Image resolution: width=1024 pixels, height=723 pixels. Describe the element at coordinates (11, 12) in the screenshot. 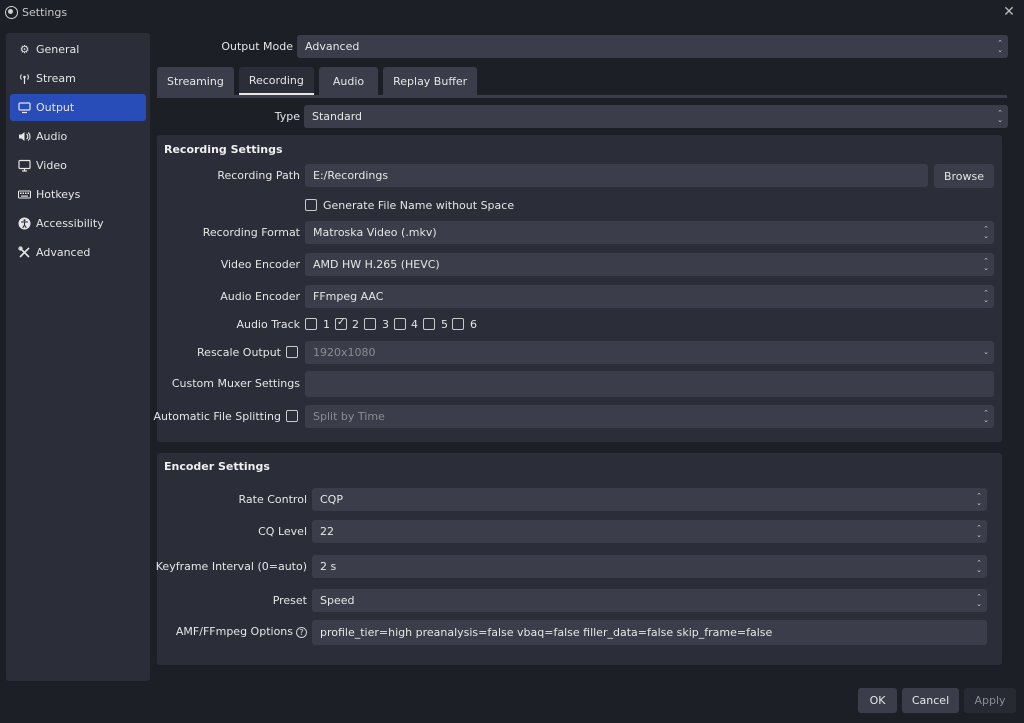

I see `obs-logo-icon` at that location.